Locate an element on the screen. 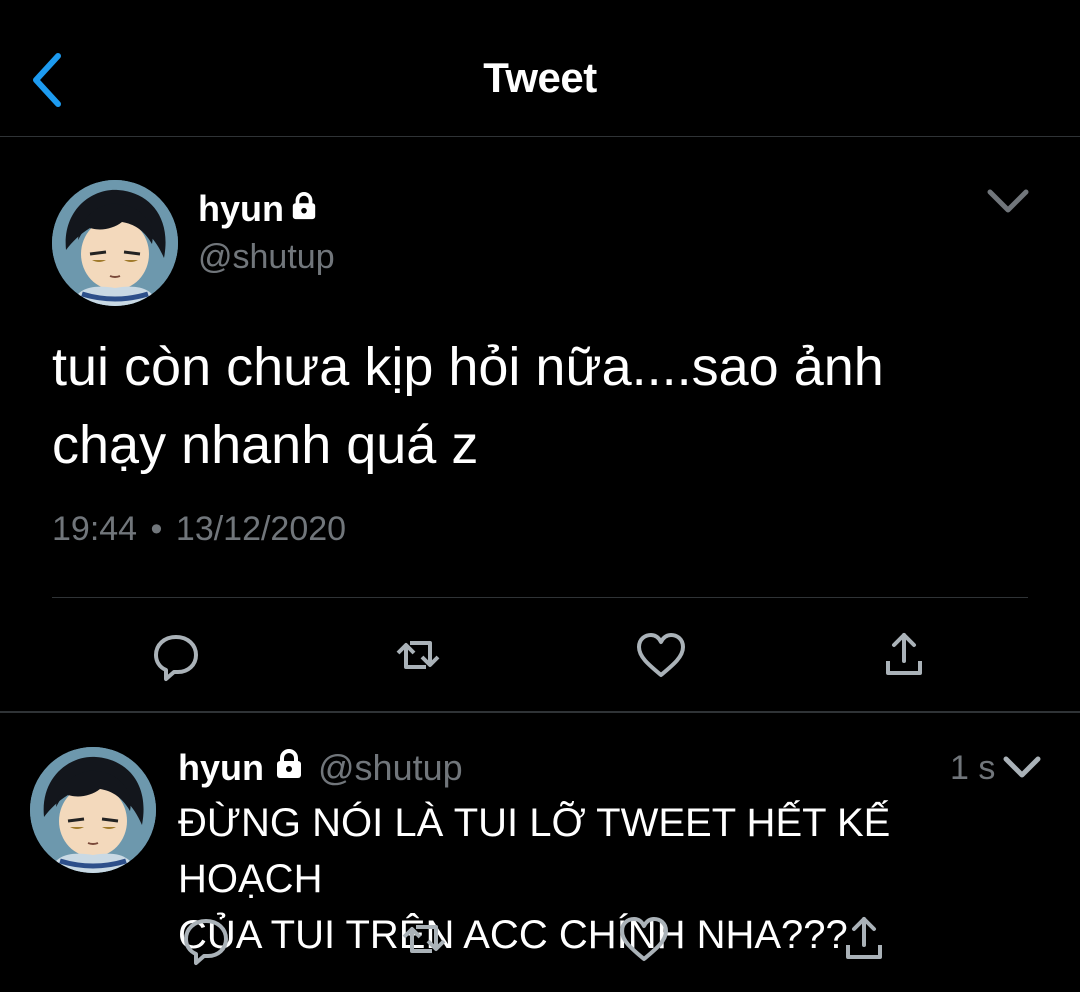 This screenshot has height=992, width=1080. reply-header: hyun @shutup is located at coordinates (320, 768).